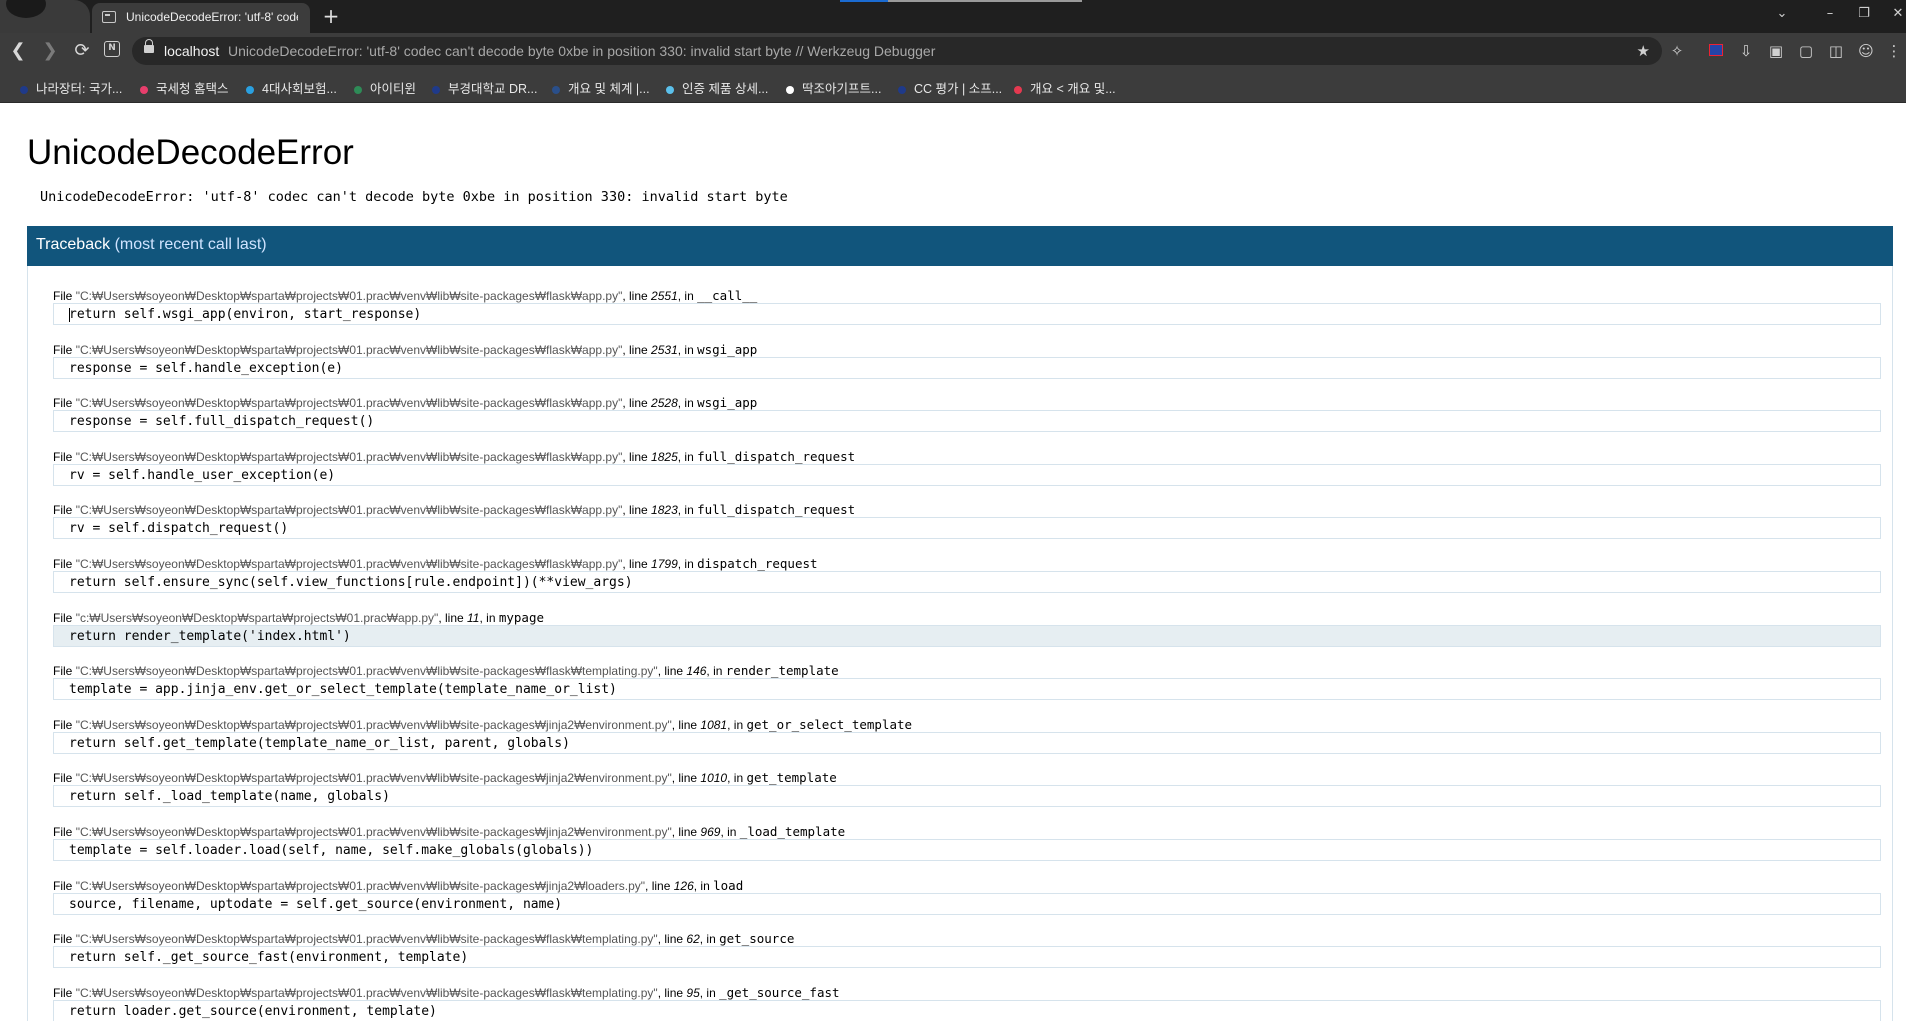 This screenshot has width=1906, height=1021. Describe the element at coordinates (829, 724) in the screenshot. I see `frame-function: get_or_select_template` at that location.